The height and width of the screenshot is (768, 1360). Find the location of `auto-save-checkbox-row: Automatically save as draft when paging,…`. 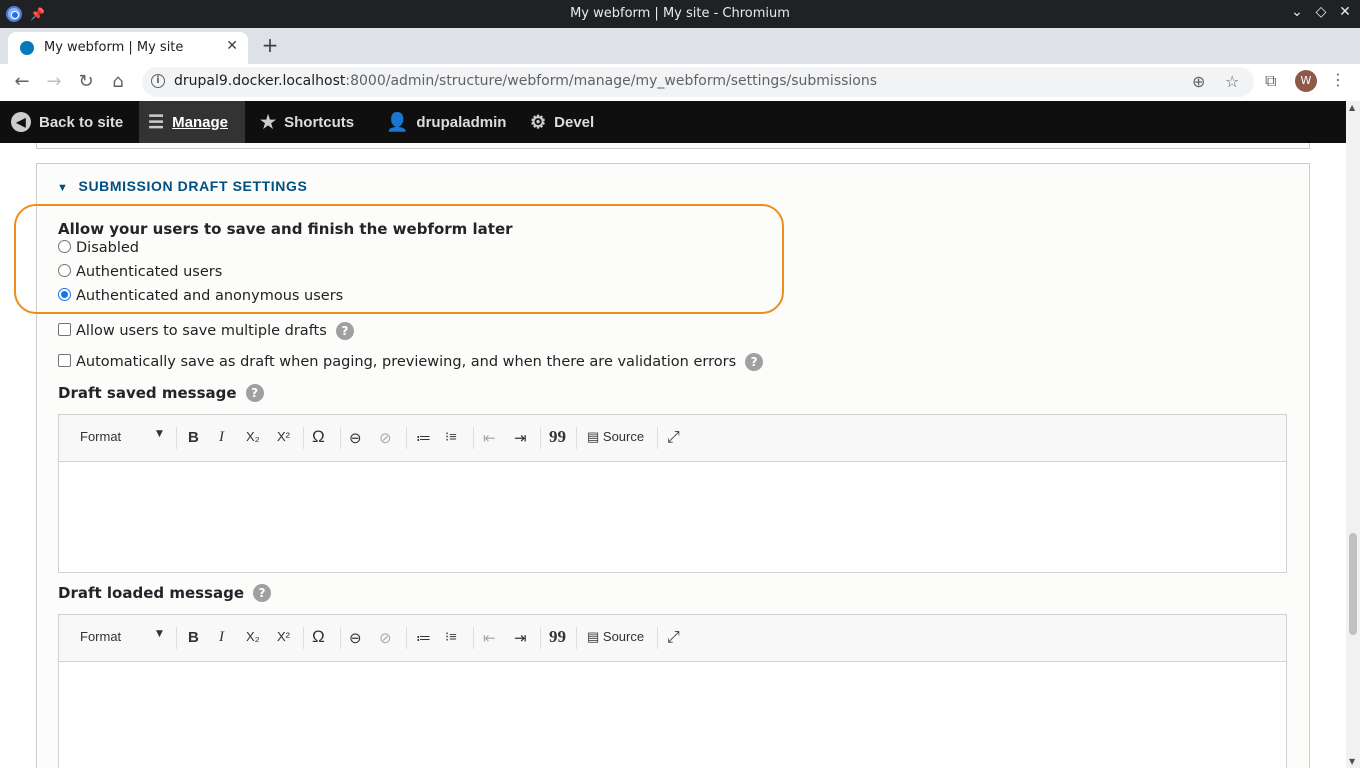

auto-save-checkbox-row: Automatically save as draft when paging,… is located at coordinates (411, 362).